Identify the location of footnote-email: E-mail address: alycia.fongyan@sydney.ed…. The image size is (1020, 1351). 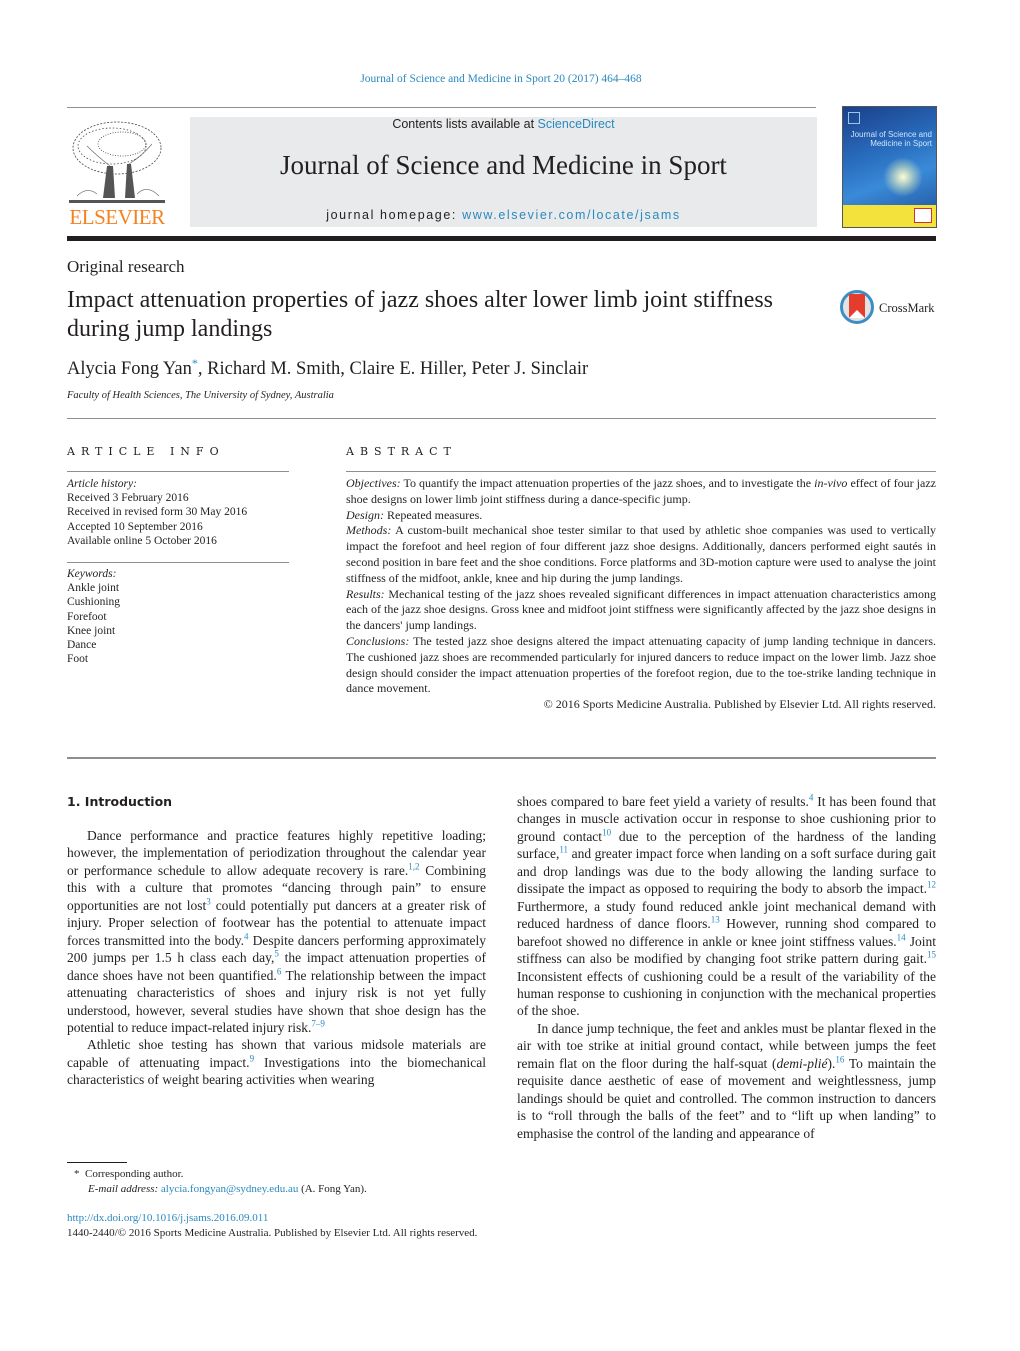
(217, 1189).